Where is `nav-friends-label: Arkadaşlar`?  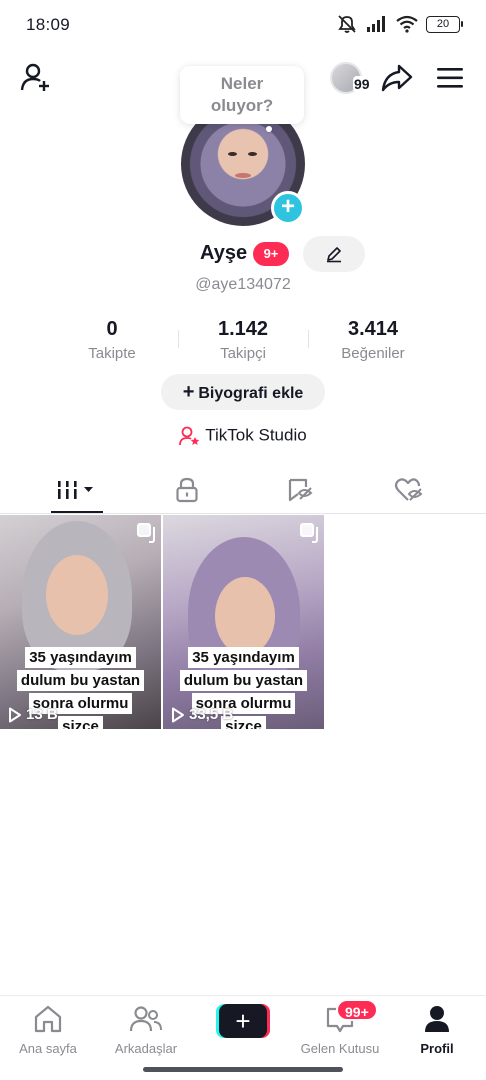 nav-friends-label: Arkadaşlar is located at coordinates (146, 1048).